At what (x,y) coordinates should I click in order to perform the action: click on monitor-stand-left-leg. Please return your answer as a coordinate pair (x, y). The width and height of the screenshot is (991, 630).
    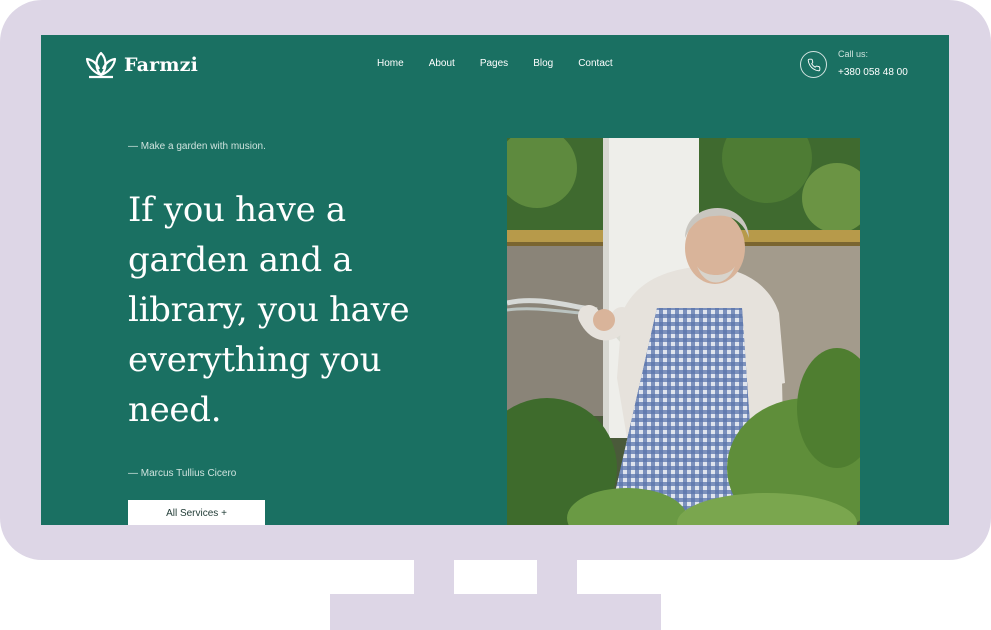
    Looking at the image, I should click on (434, 578).